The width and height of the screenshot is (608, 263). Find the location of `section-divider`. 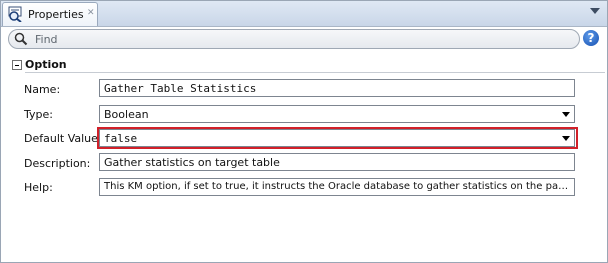

section-divider is located at coordinates (315, 72).